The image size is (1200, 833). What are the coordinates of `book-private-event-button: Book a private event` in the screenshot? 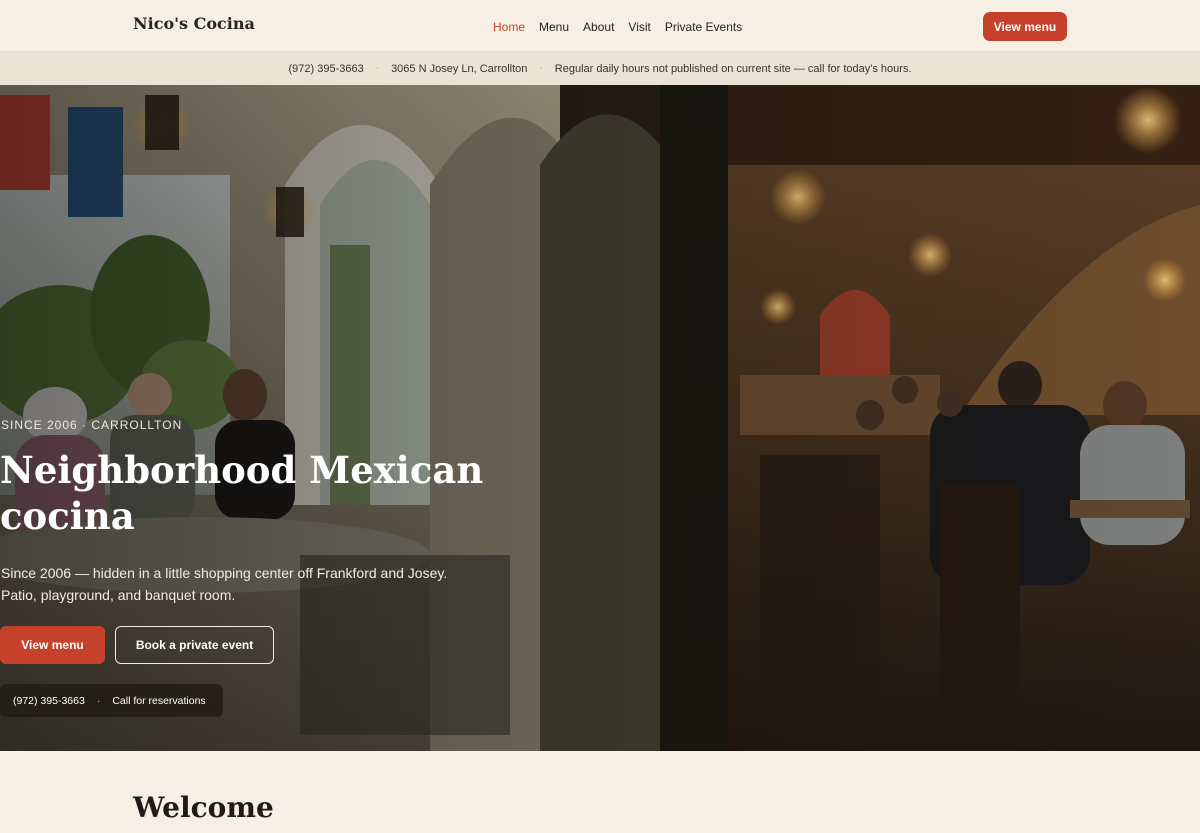 It's located at (194, 645).